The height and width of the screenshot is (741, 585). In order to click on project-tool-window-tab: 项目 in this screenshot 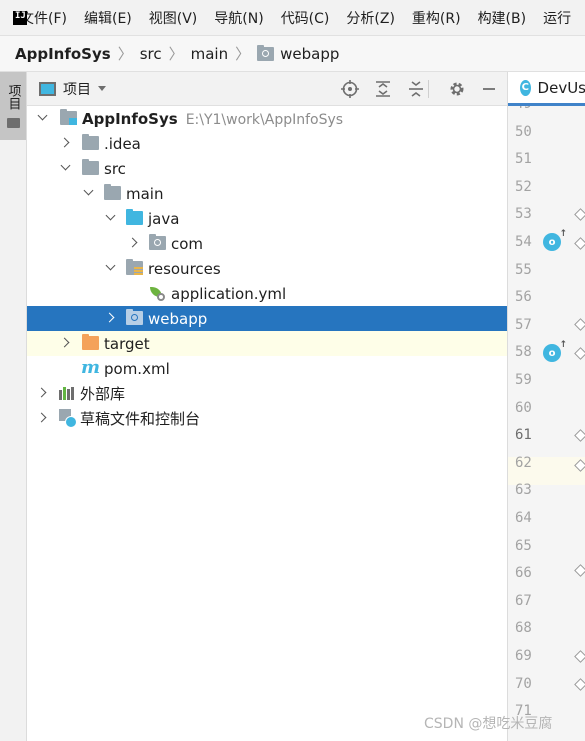, I will do `click(13, 106)`.